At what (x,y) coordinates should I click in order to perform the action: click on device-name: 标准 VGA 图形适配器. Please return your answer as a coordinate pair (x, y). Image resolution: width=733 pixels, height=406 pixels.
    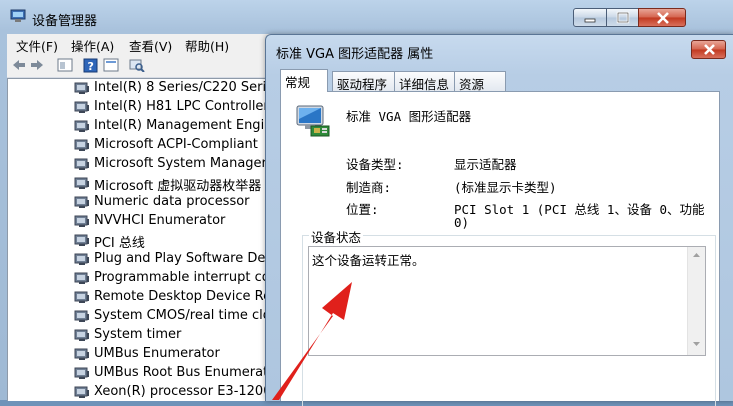
    Looking at the image, I should click on (409, 116).